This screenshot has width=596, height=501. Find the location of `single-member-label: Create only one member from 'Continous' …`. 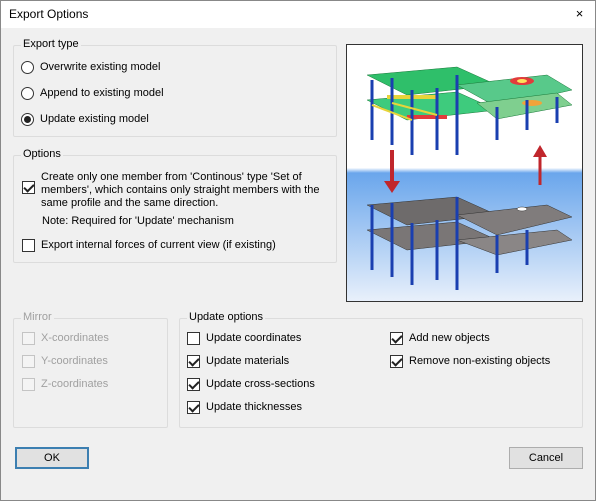

single-member-label: Create only one member from 'Continous' … is located at coordinates (180, 190).